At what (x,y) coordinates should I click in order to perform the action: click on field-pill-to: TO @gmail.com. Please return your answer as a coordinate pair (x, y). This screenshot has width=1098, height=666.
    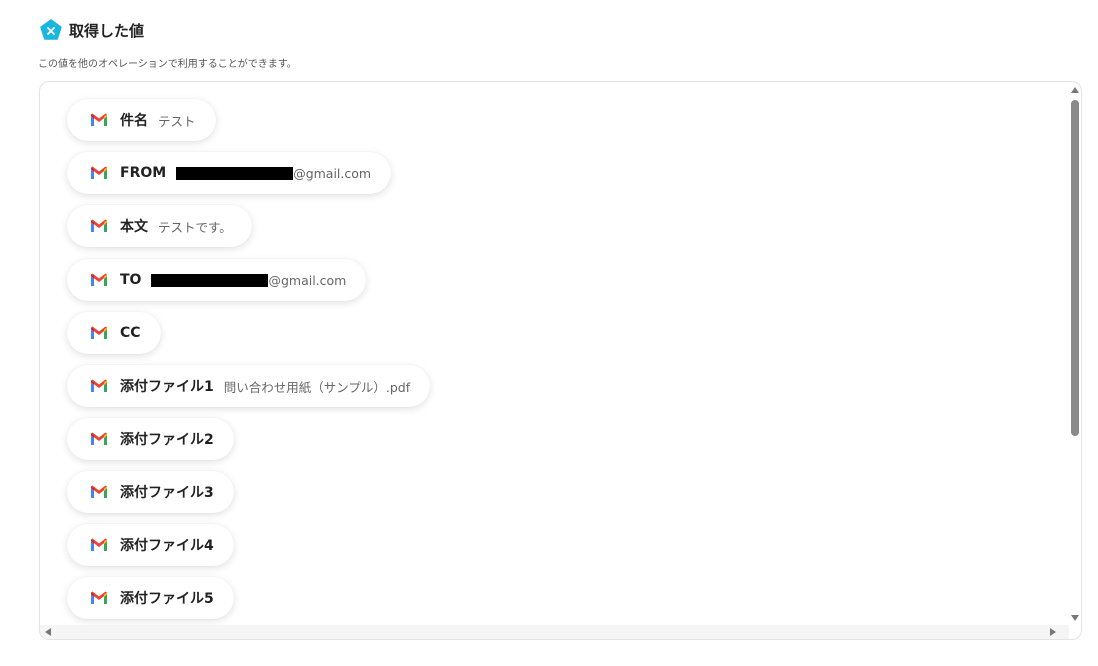
    Looking at the image, I should click on (217, 280).